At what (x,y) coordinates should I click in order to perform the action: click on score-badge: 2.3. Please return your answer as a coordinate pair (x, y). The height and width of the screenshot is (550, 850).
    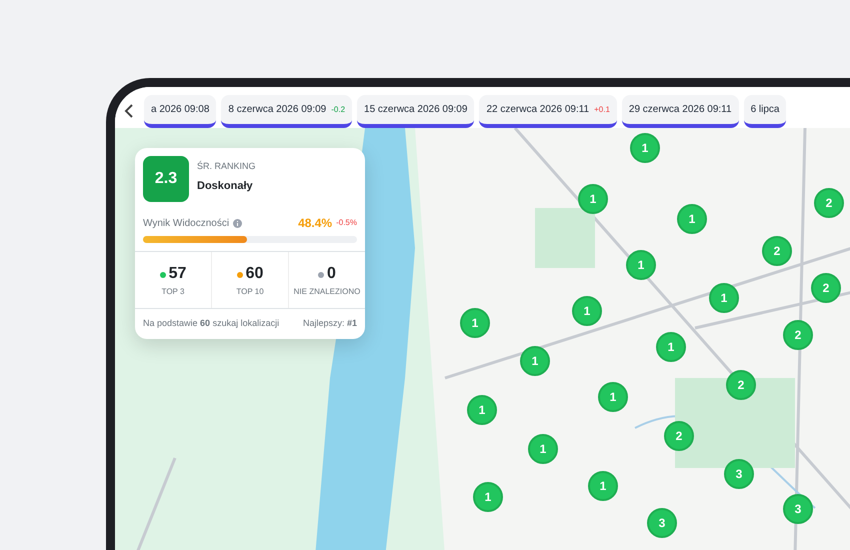
    Looking at the image, I should click on (166, 179).